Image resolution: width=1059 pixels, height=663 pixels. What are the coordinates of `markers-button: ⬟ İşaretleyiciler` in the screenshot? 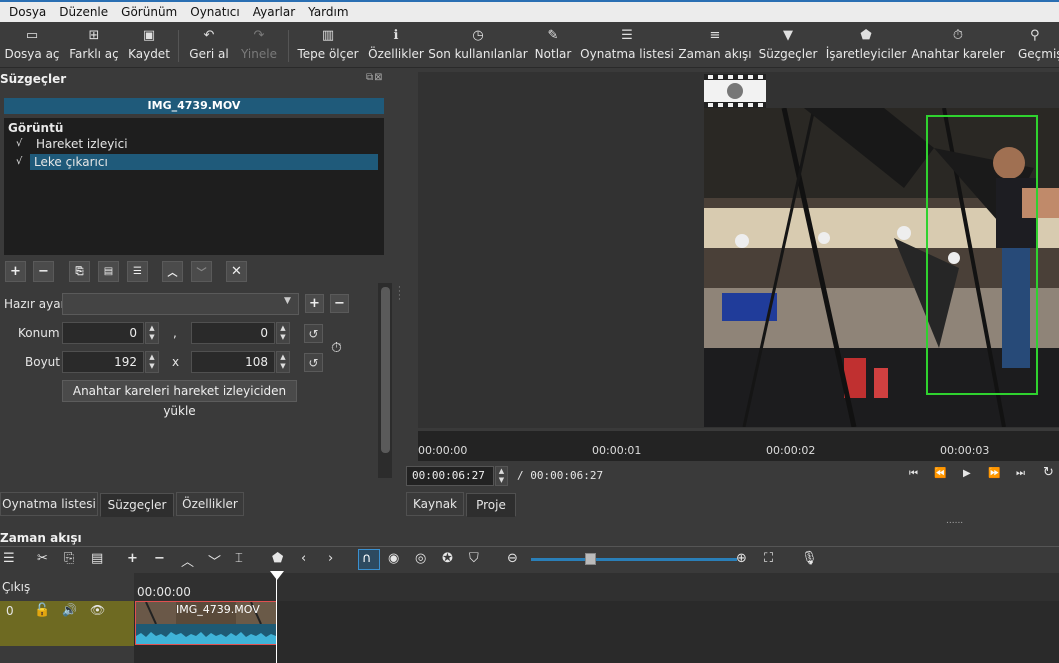 It's located at (866, 45).